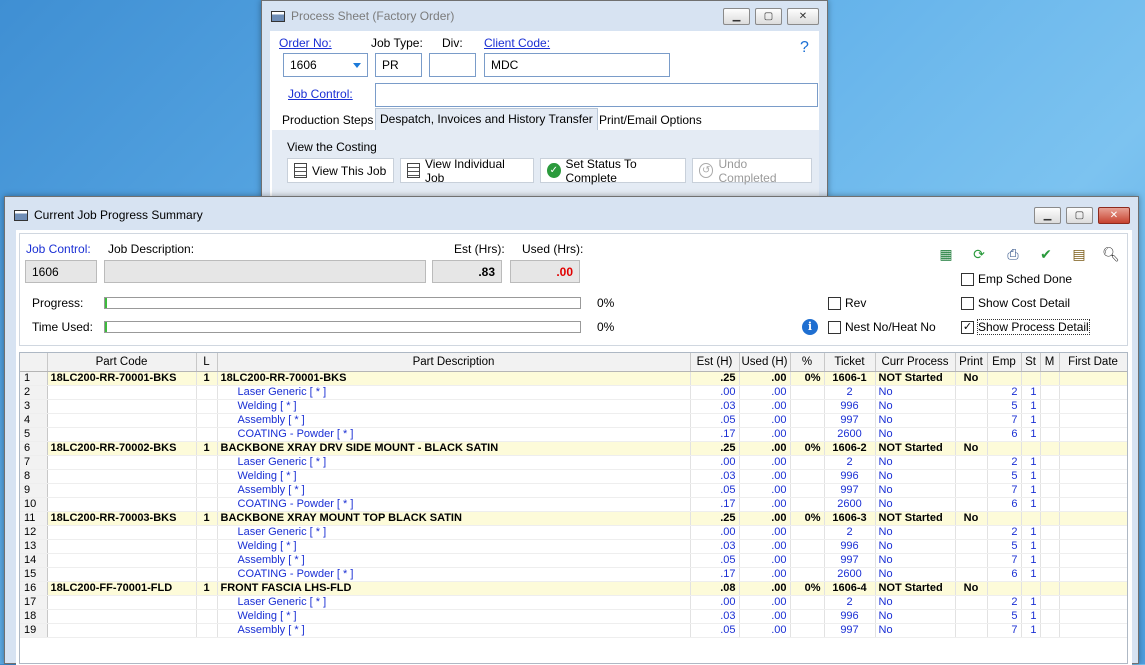 This screenshot has width=1145, height=665. What do you see at coordinates (122, 588) in the screenshot?
I see `cell-part-code: 18LC200-FF-70001-FLD` at bounding box center [122, 588].